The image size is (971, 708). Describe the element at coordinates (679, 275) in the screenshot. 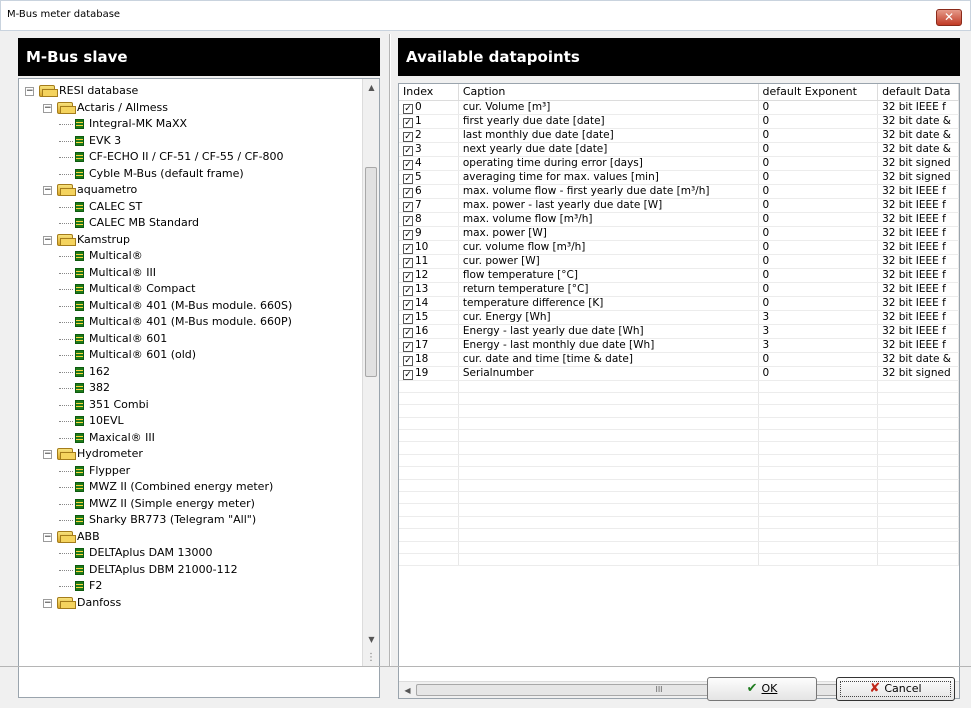

I see `table-row: ✓ 12 flow temperature [°C] 0 32 bit IEEE f` at that location.